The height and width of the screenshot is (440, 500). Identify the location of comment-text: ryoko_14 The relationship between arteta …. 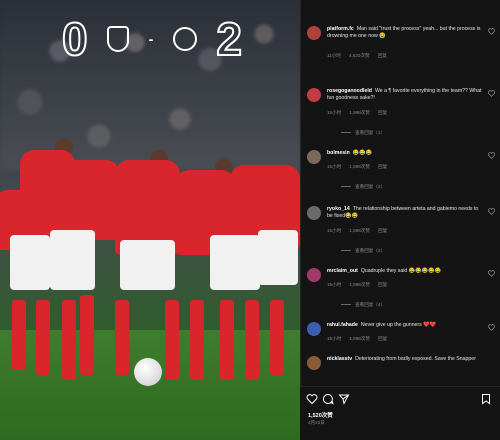
(403, 212).